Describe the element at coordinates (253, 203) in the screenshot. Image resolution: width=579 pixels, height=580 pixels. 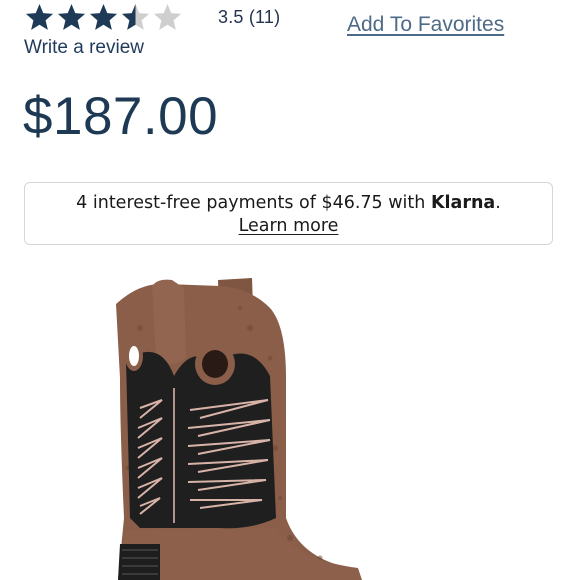
I see `klarna-text-before: 4 interest-free payments of $46.75 with` at that location.